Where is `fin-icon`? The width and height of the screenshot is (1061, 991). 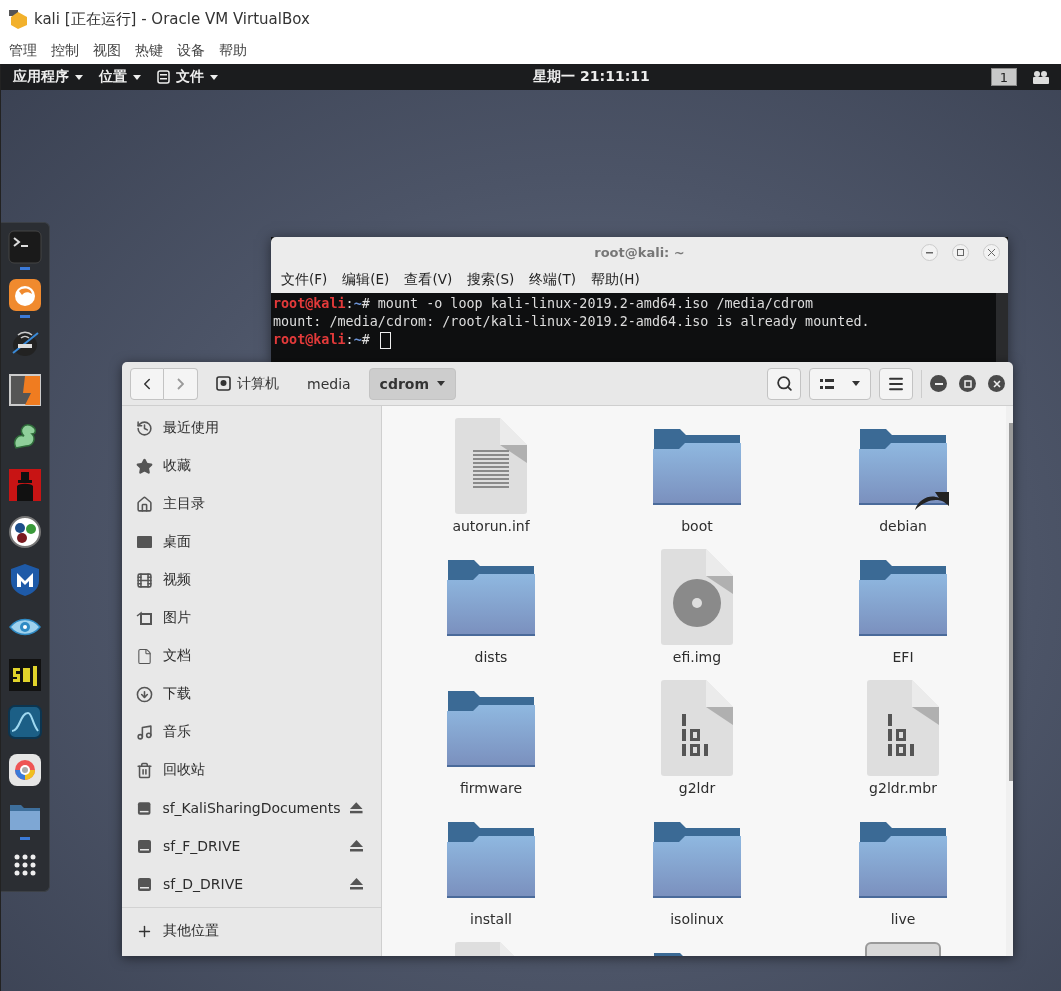
fin-icon is located at coordinates (25, 722).